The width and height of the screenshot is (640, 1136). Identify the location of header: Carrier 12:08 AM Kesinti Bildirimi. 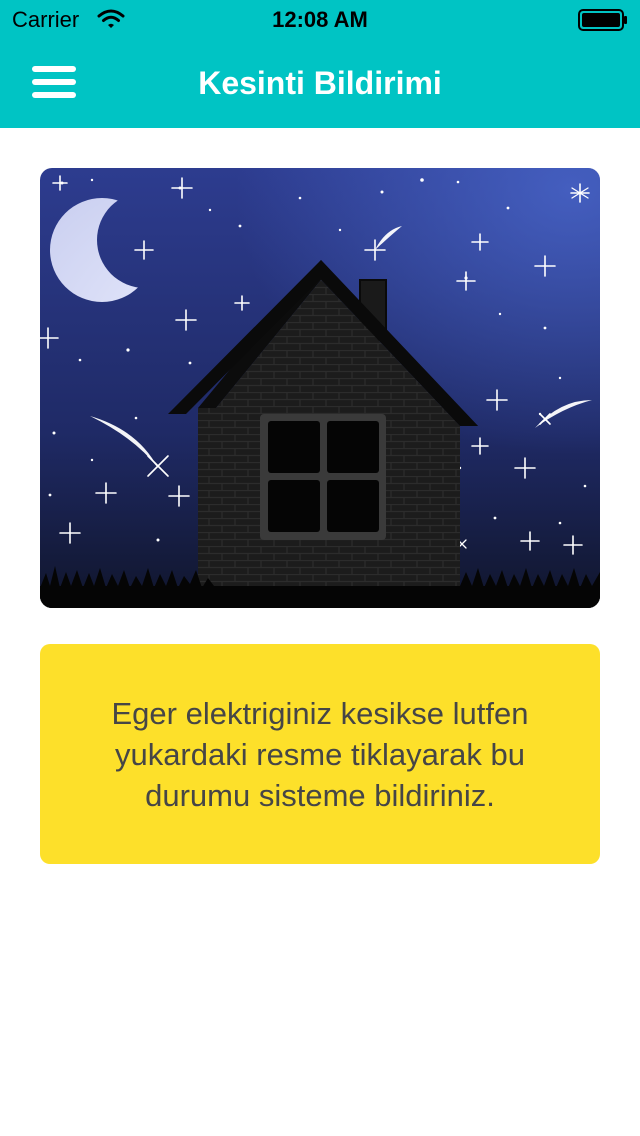
(320, 64).